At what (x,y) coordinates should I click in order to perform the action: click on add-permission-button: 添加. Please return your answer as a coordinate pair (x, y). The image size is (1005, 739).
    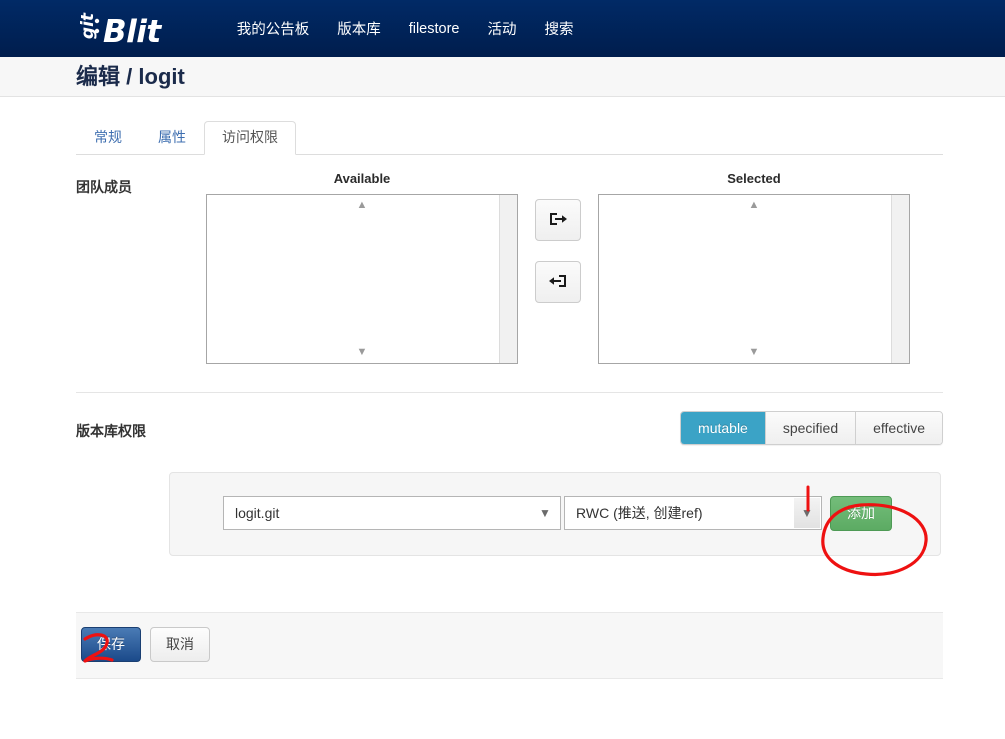
    Looking at the image, I should click on (861, 513).